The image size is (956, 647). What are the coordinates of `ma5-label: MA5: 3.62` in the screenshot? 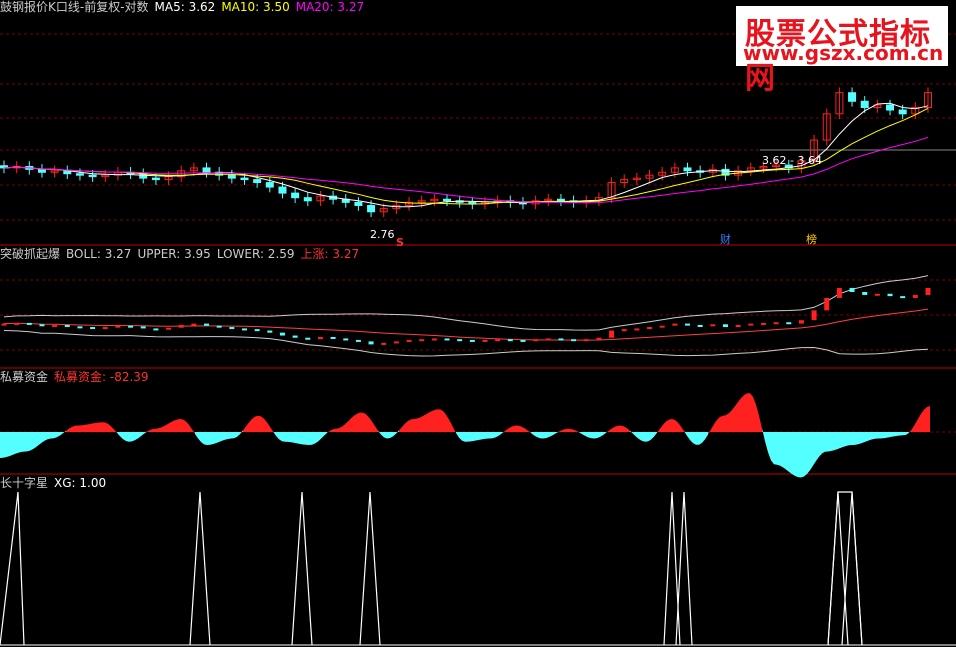 It's located at (185, 7).